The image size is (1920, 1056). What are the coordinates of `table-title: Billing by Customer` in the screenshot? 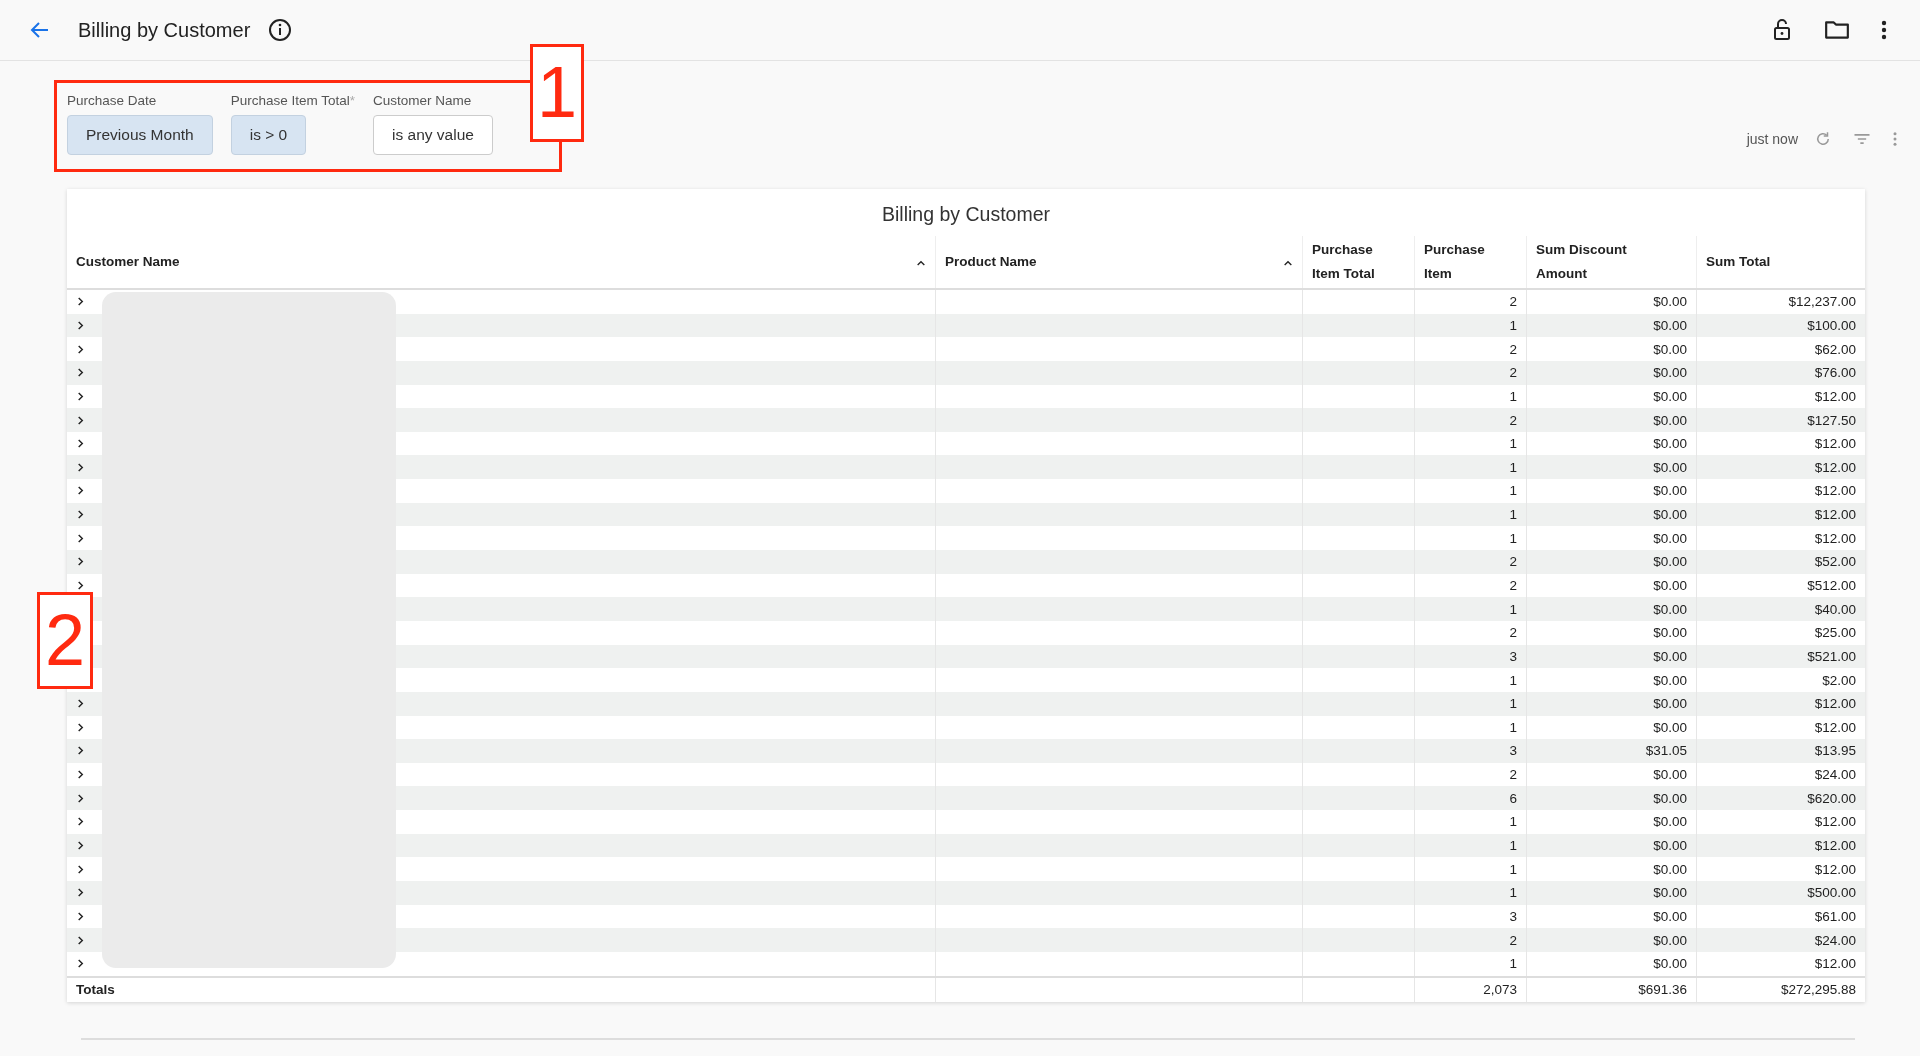 It's located at (966, 214).